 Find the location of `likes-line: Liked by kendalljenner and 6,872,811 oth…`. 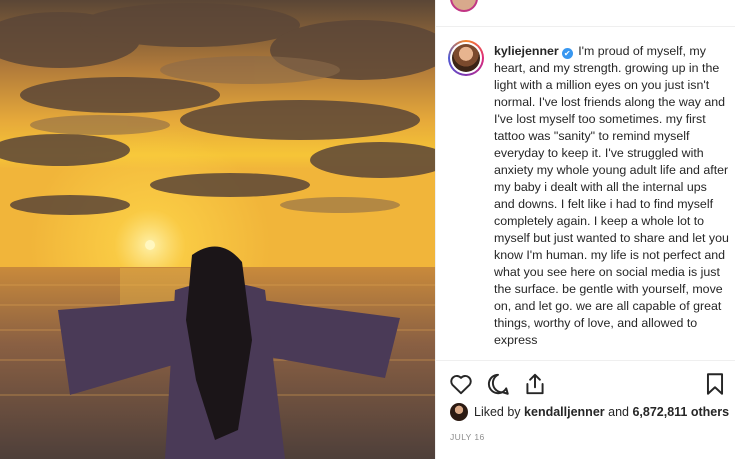

likes-line: Liked by kendalljenner and 6,872,811 oth… is located at coordinates (589, 412).